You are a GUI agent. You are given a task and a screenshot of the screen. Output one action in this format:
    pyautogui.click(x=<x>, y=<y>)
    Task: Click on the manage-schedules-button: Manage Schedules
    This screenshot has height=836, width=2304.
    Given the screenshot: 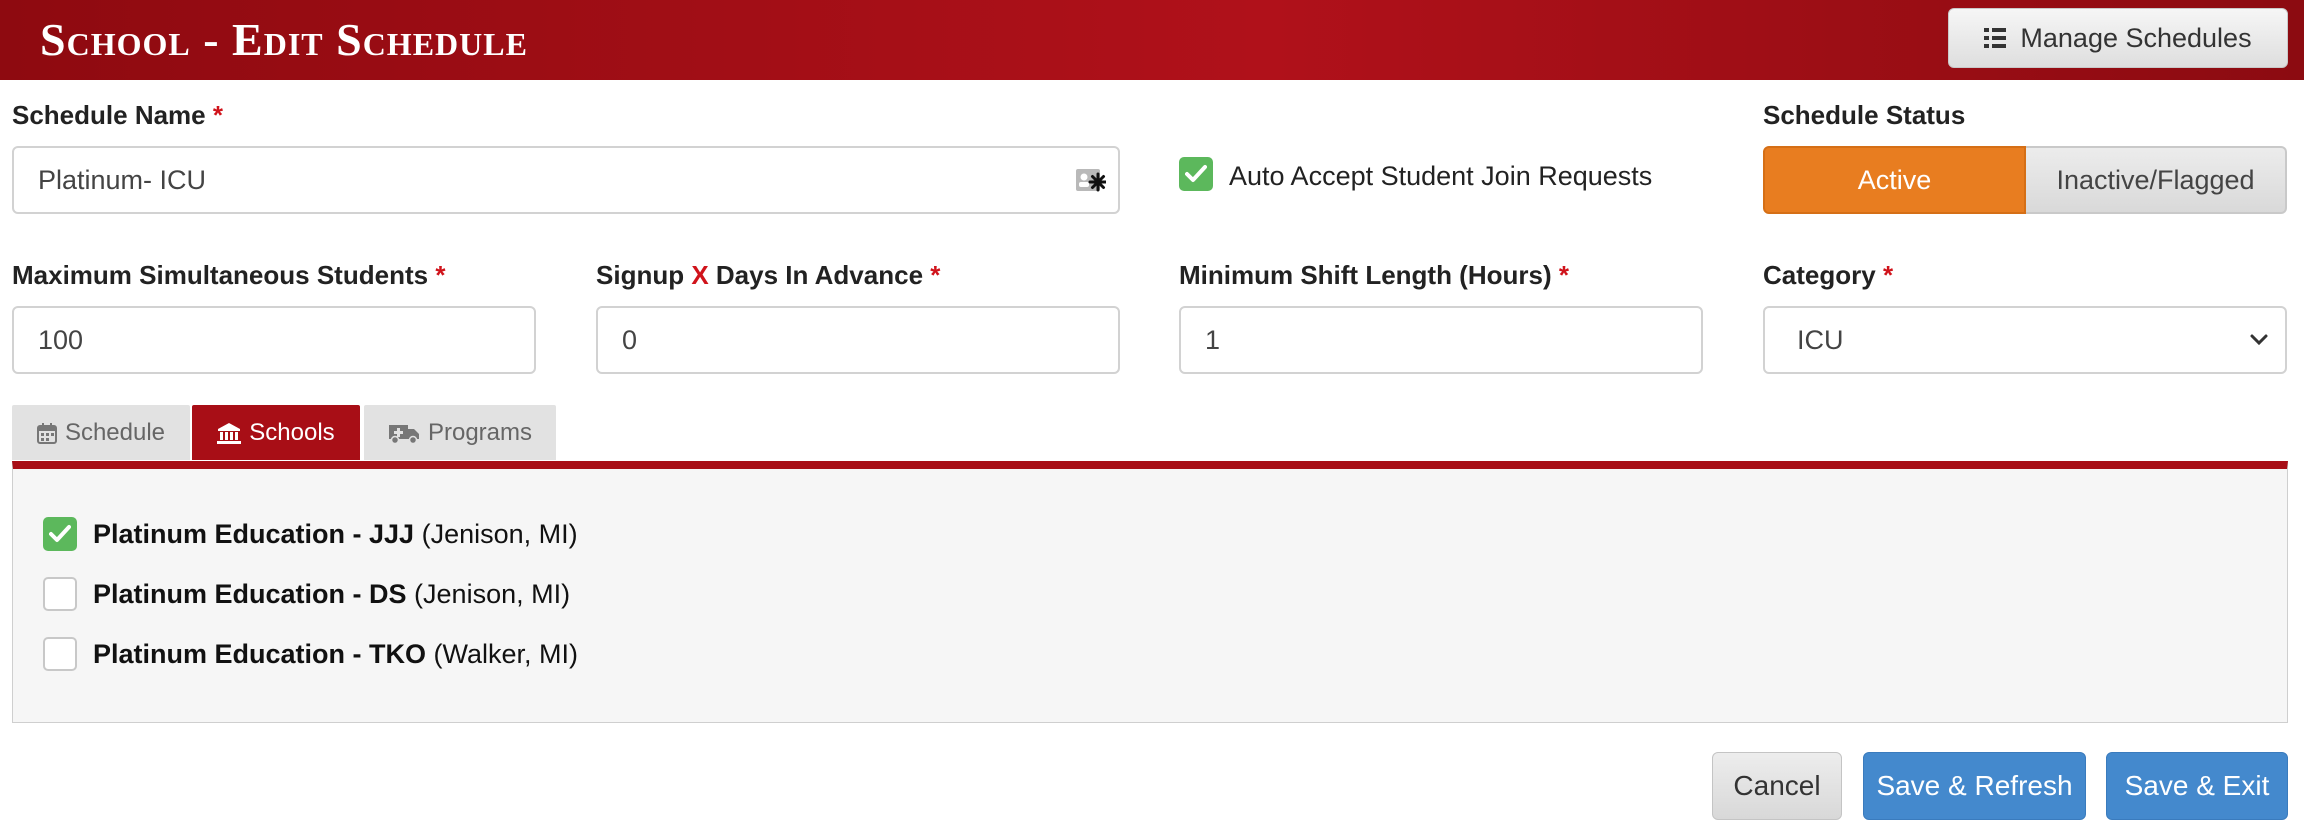 What is the action you would take?
    pyautogui.click(x=2118, y=38)
    